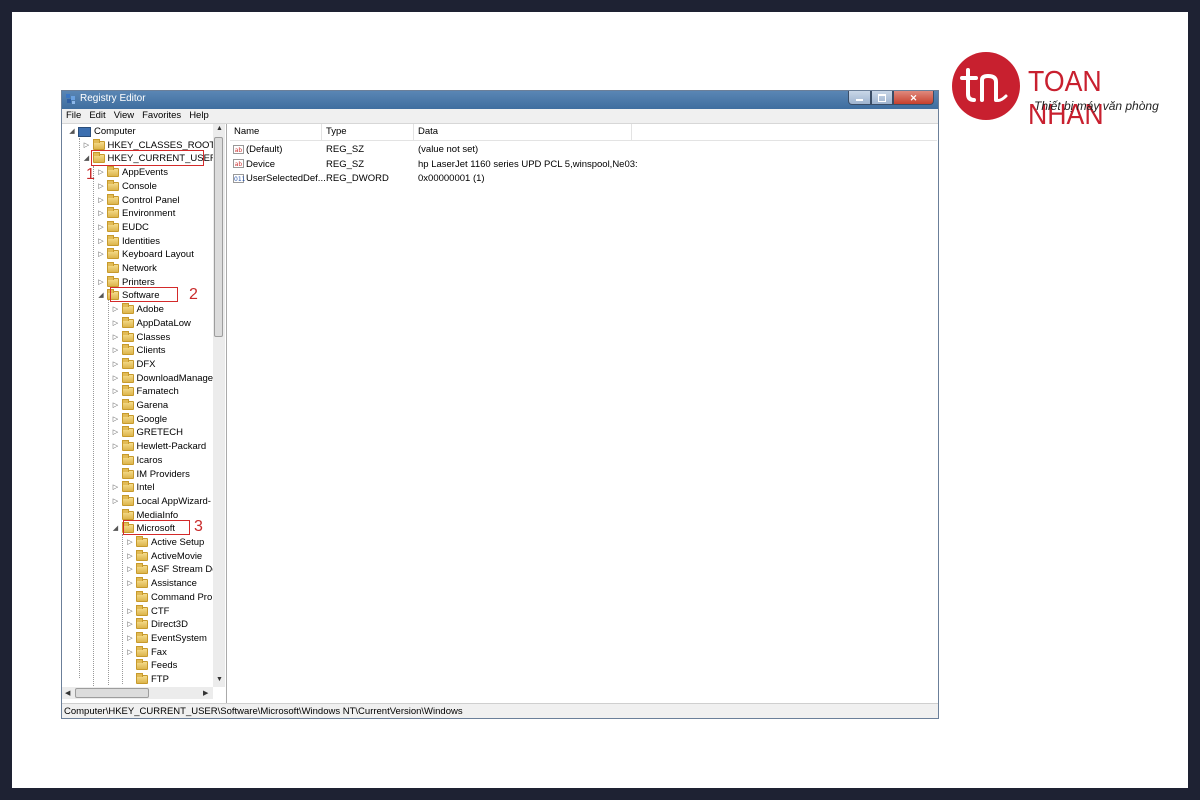 The image size is (1200, 800). I want to click on tree-node-environment: ▷ Environment, so click(136, 213).